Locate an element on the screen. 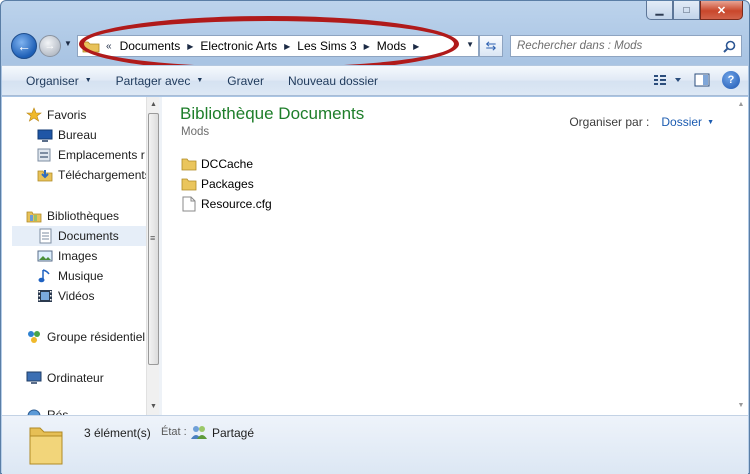  sidebar-item-label: Bibliothèques is located at coordinates (83, 216).